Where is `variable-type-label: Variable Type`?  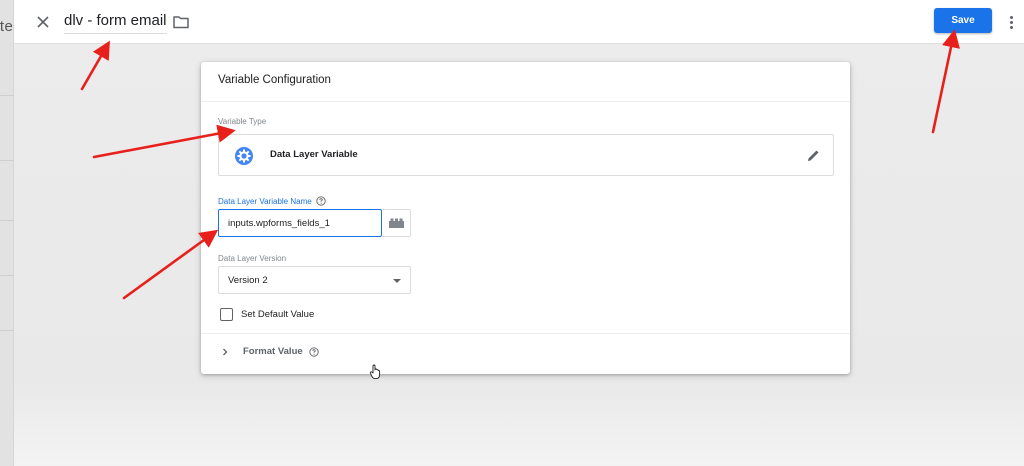 variable-type-label: Variable Type is located at coordinates (242, 121).